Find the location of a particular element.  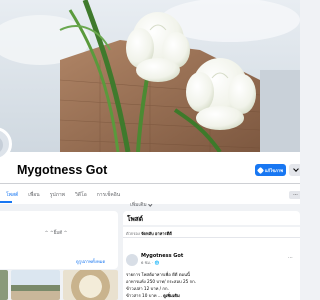

tab-friends: เพื่อน is located at coordinates (33, 200).